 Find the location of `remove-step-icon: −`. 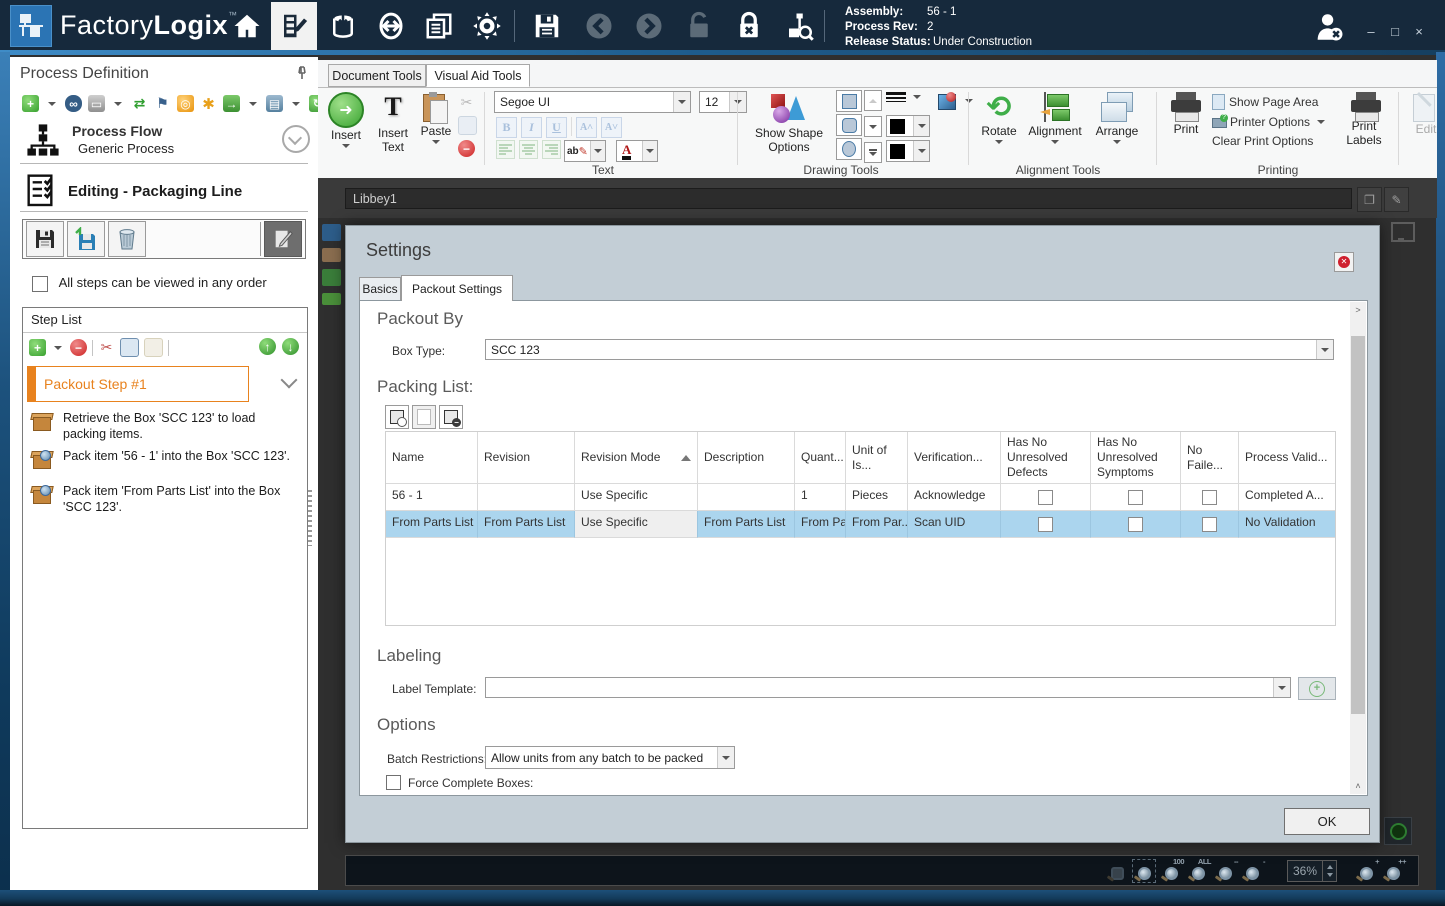

remove-step-icon: − is located at coordinates (78, 347).